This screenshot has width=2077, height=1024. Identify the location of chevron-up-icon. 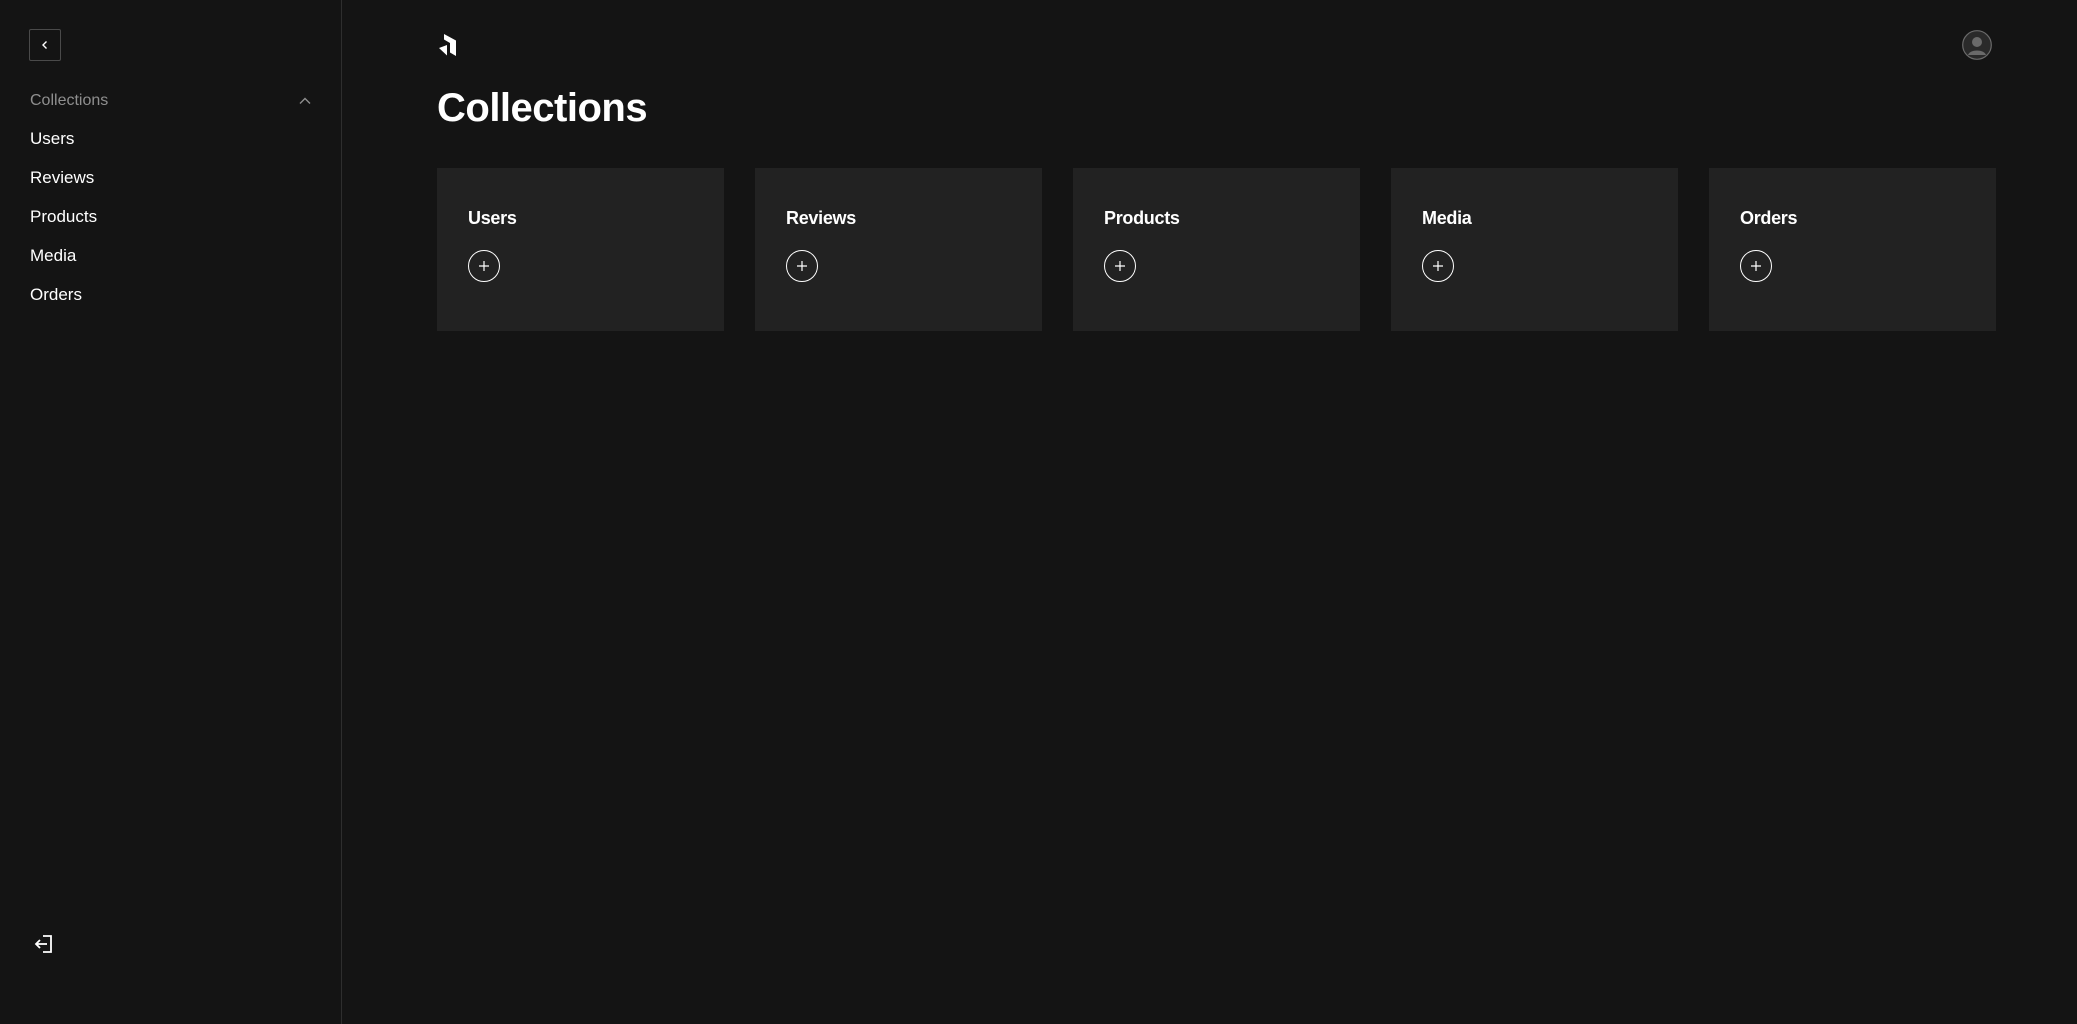
(305, 100).